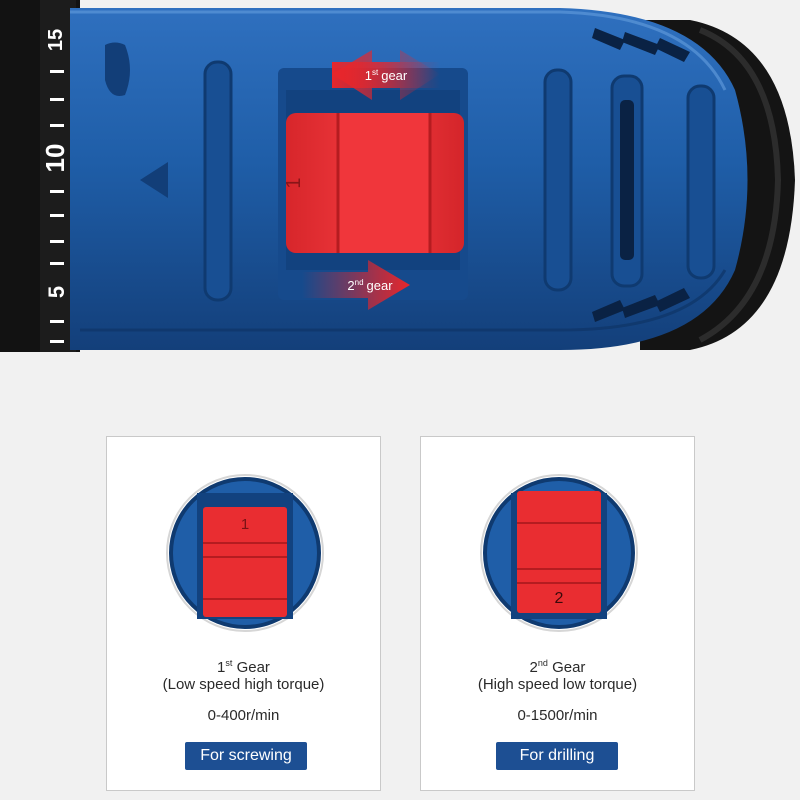 The width and height of the screenshot is (800, 800). I want to click on first-gear-switch-zoom: 1, so click(245, 553).